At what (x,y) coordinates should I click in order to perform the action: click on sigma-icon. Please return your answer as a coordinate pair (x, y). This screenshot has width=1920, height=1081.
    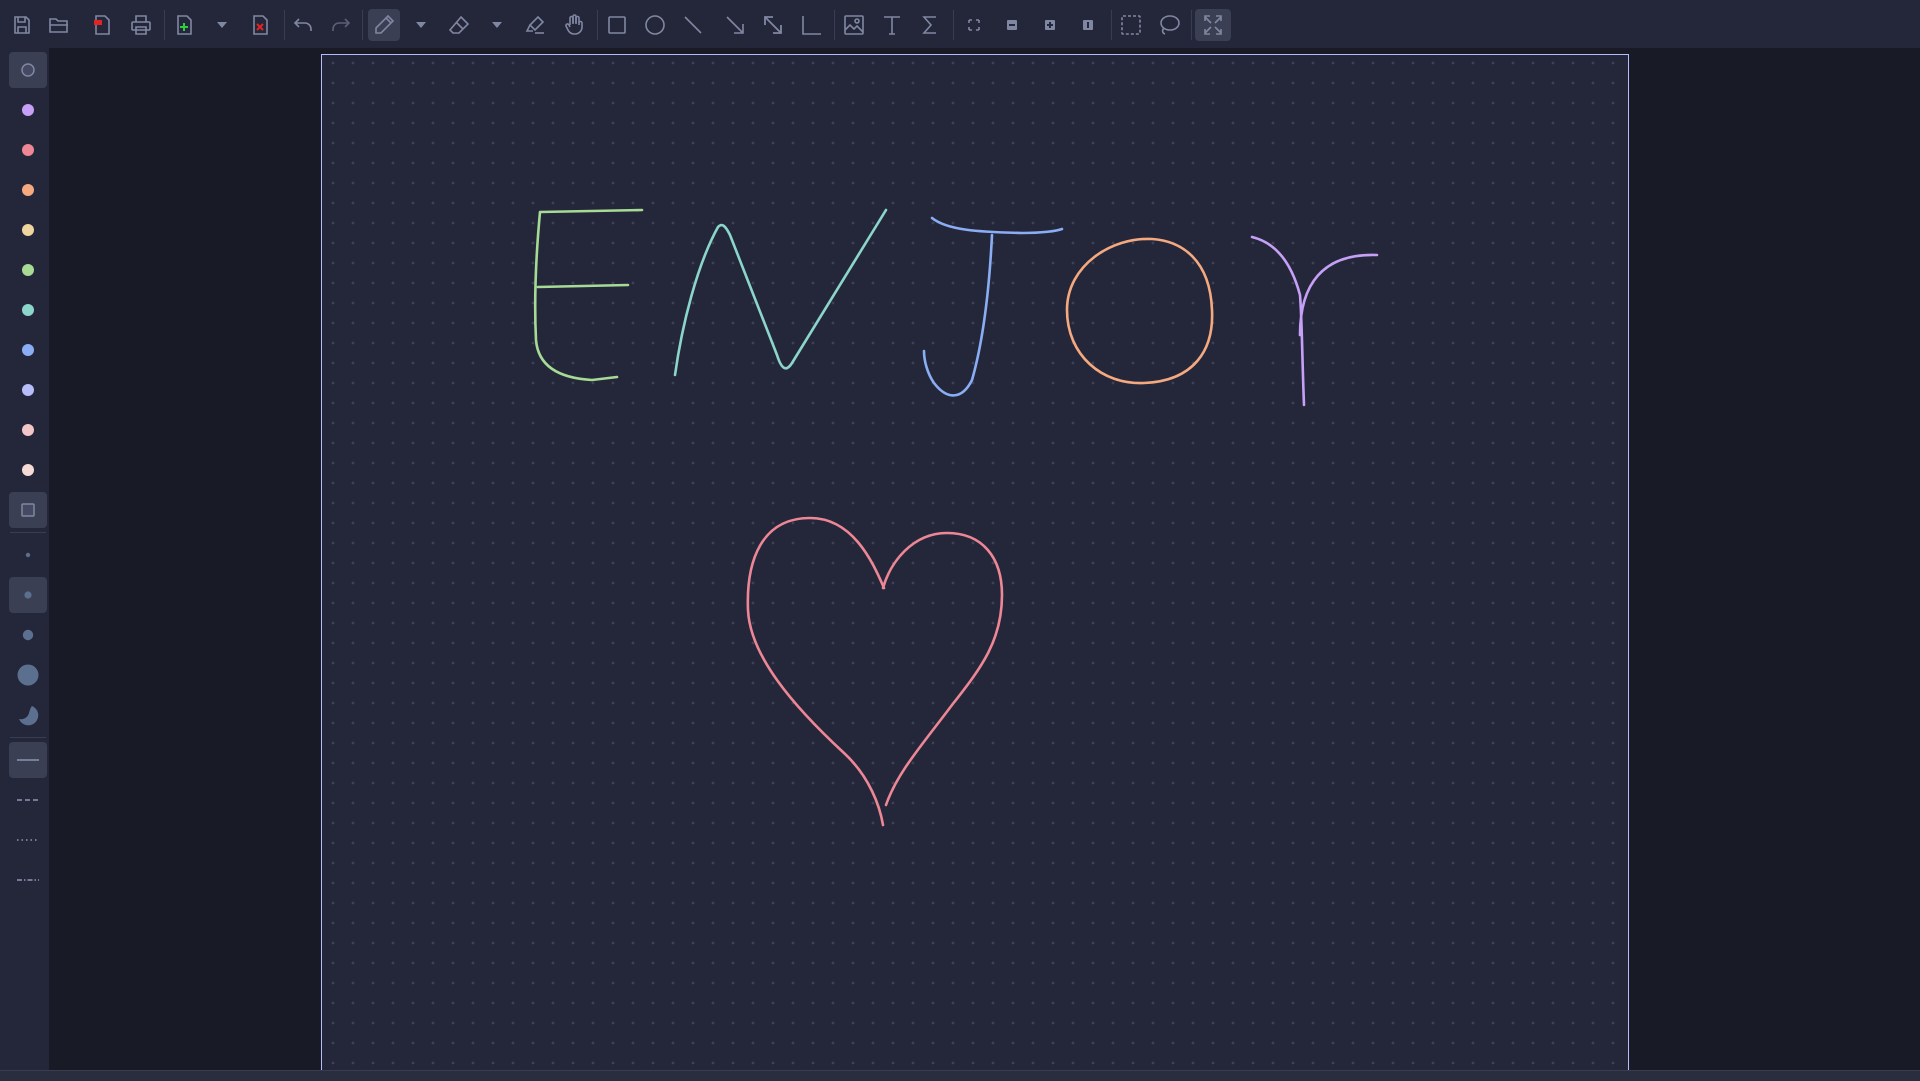
    Looking at the image, I should click on (929, 25).